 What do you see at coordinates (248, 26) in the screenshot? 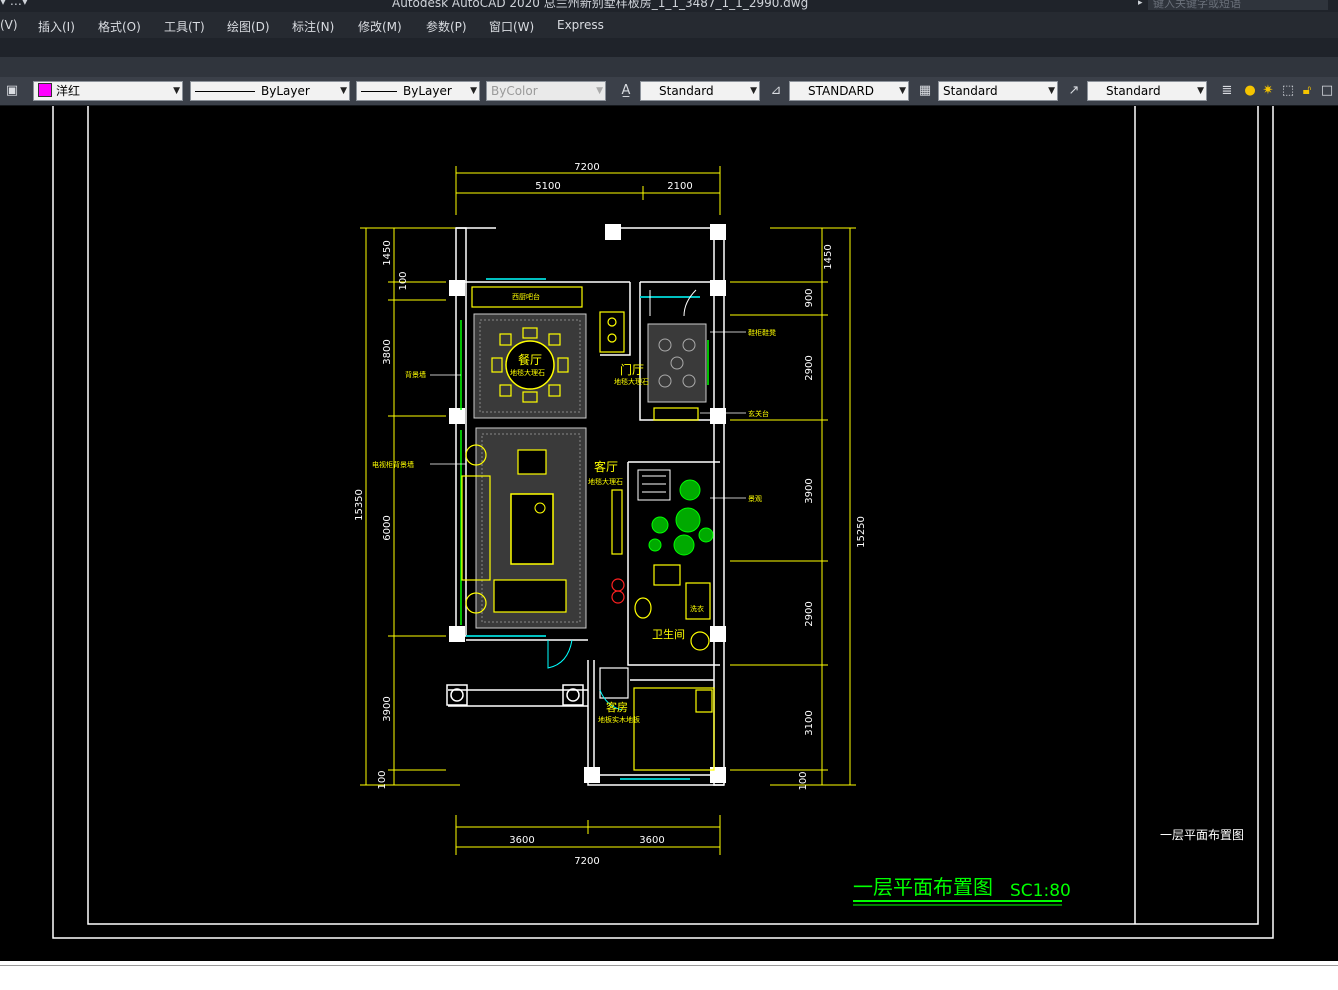
I see `menu-item-draw: 绘图(D)` at bounding box center [248, 26].